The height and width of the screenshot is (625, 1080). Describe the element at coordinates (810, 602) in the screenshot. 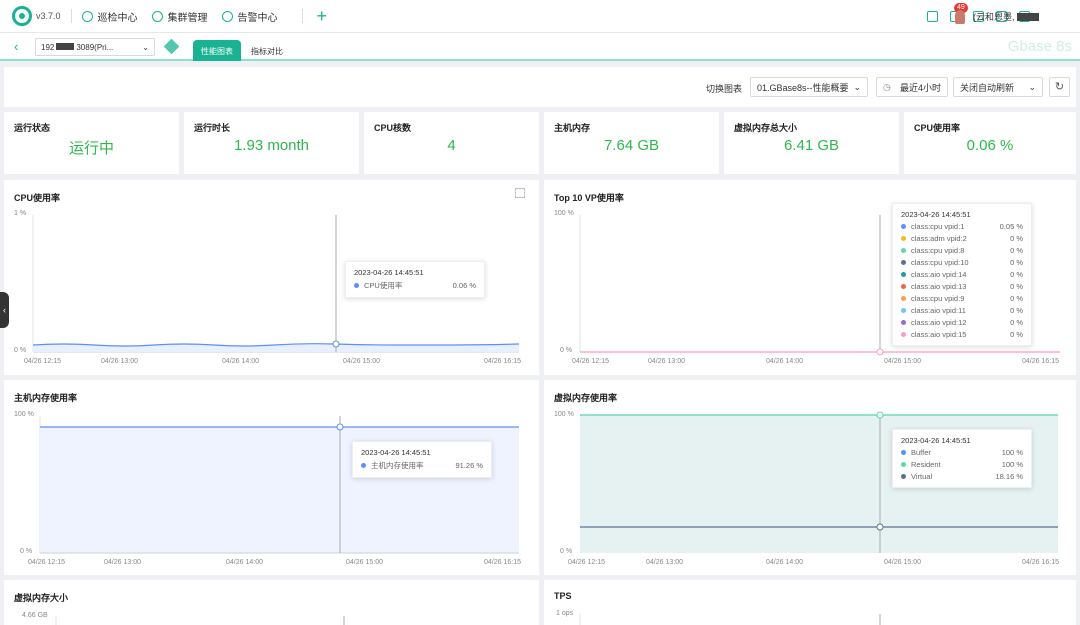

I see `tps-chart` at that location.